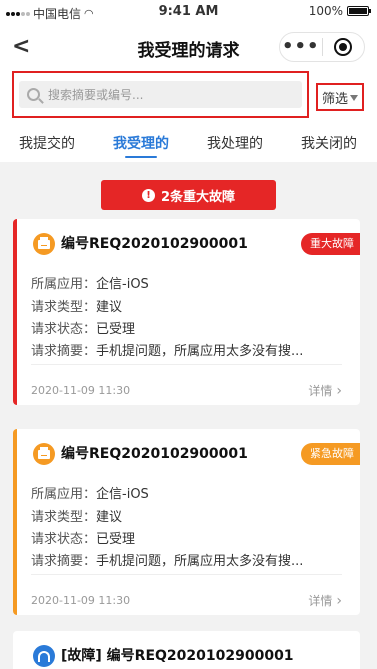  Describe the element at coordinates (330, 454) in the screenshot. I see `priority-tag: 紧急故障` at that location.